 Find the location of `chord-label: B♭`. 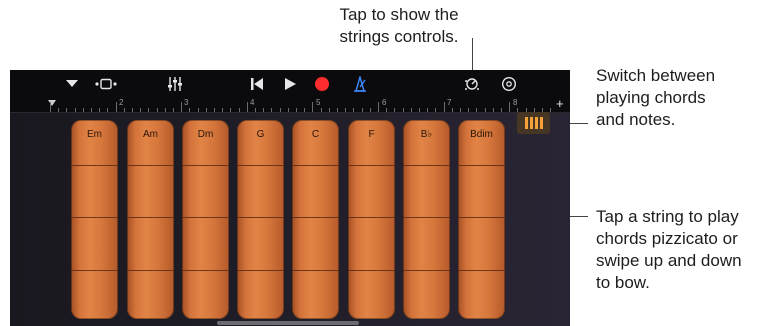

chord-label: B♭ is located at coordinates (426, 134).